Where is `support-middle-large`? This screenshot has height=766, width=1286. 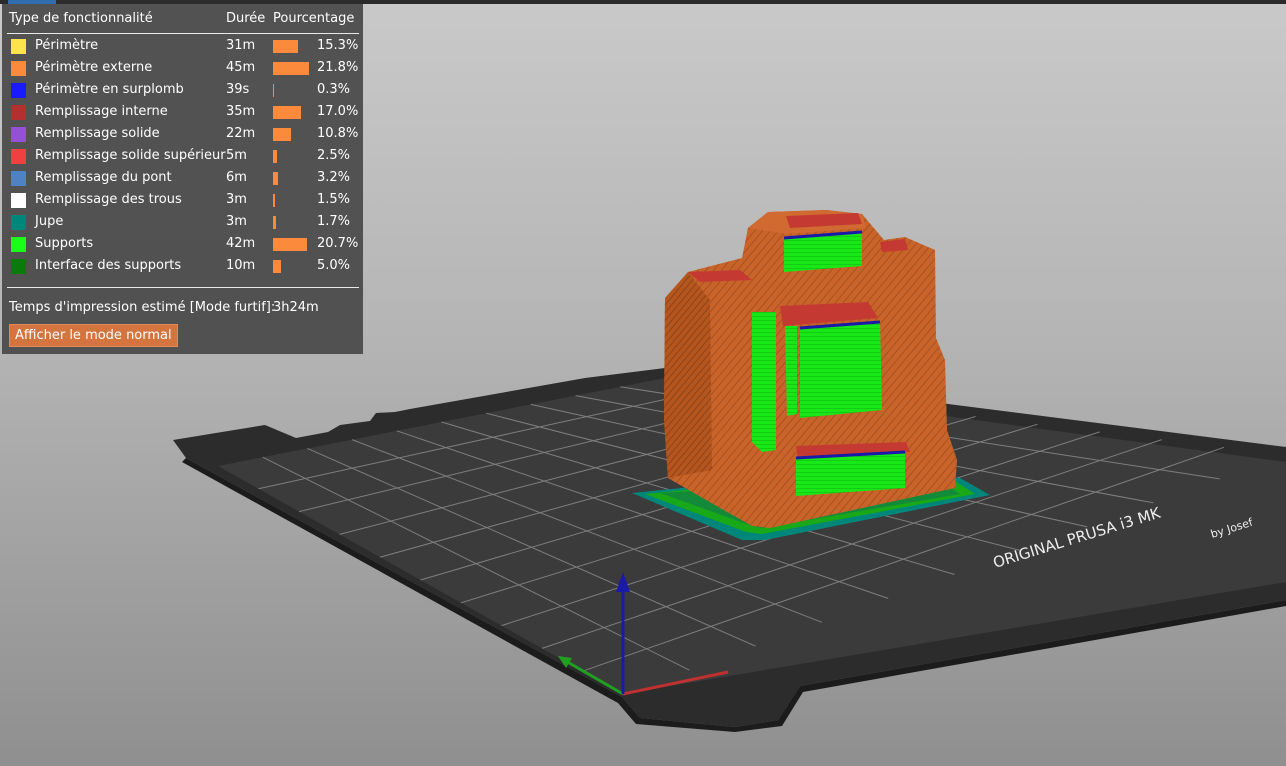
support-middle-large is located at coordinates (841, 370).